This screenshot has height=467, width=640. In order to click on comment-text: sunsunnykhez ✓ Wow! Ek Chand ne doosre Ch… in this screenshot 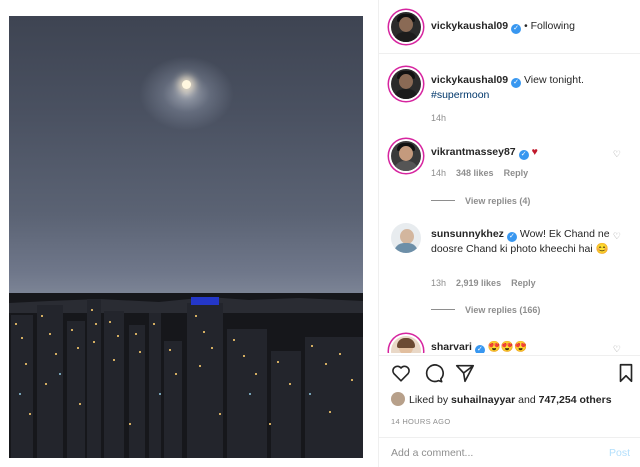, I will do `click(521, 241)`.